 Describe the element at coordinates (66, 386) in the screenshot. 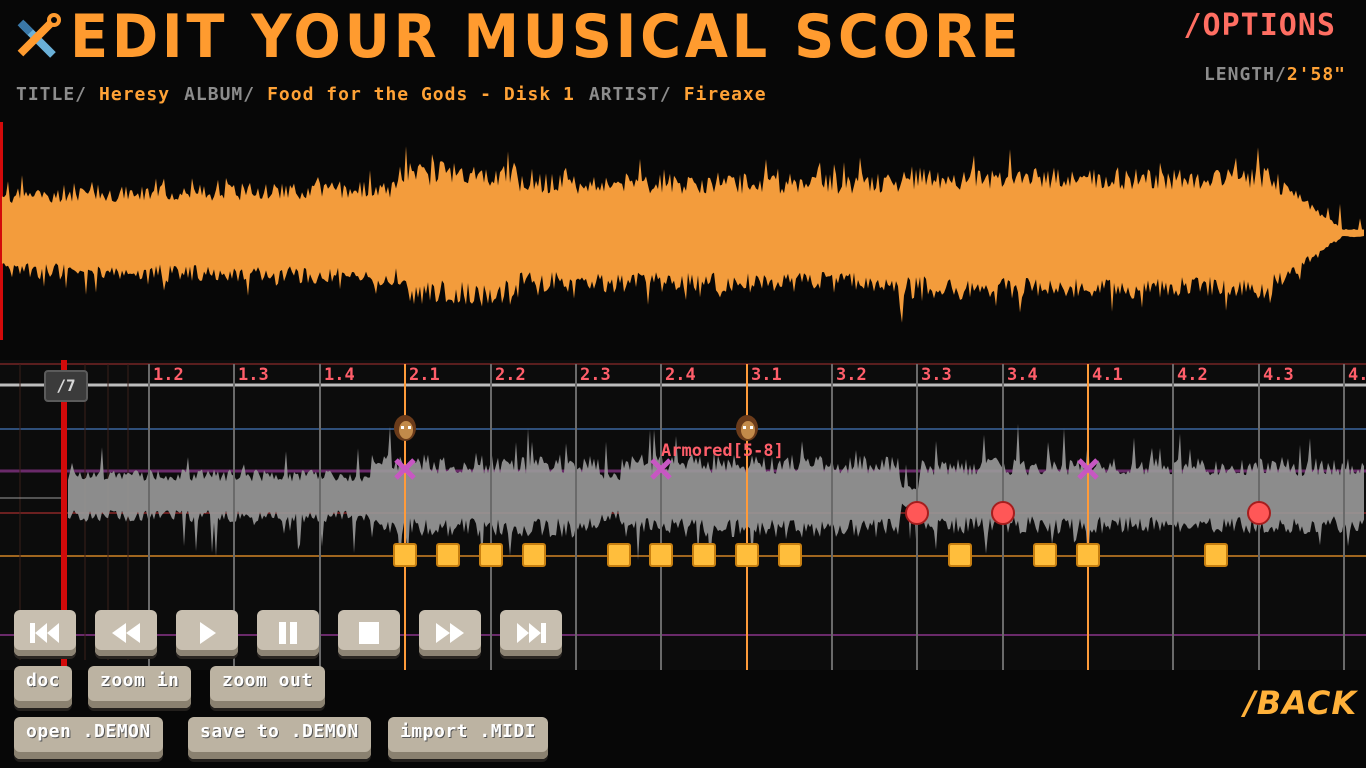

I see `timeline-marker-chip: /7` at that location.